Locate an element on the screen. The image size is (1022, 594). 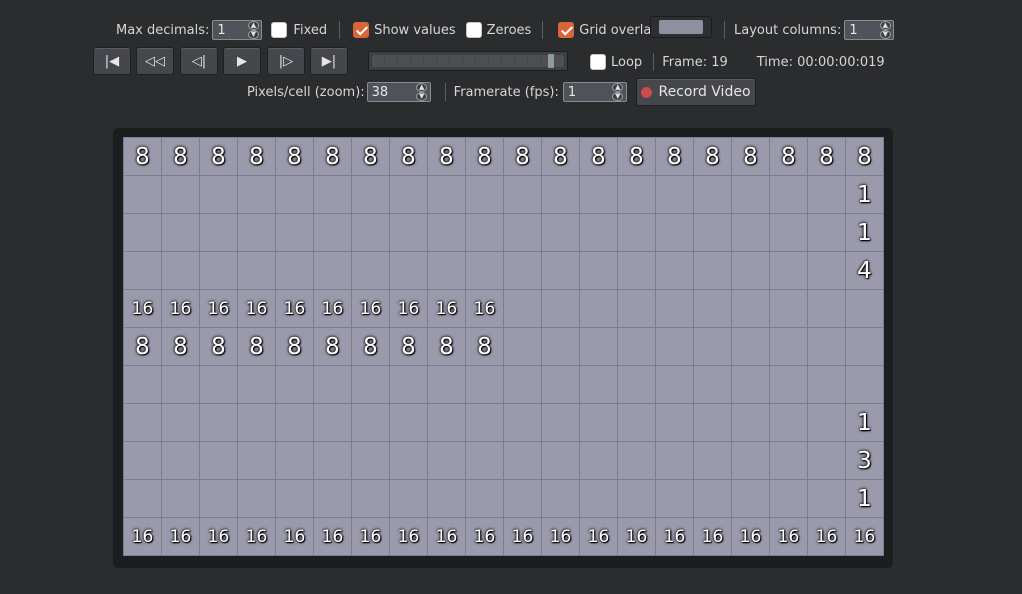
skip-to-start-icon: |◀ is located at coordinates (112, 61).